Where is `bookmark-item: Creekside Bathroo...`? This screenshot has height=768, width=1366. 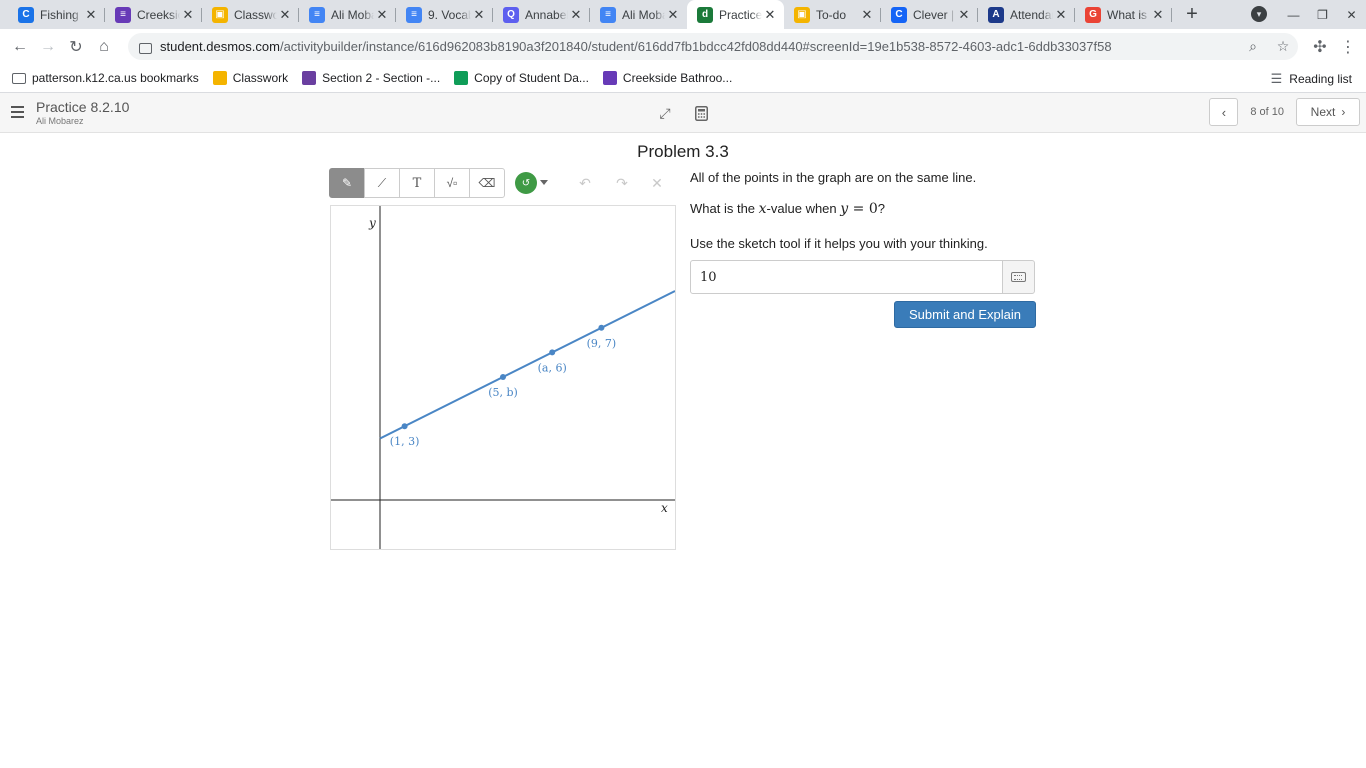 bookmark-item: Creekside Bathroo... is located at coordinates (667, 78).